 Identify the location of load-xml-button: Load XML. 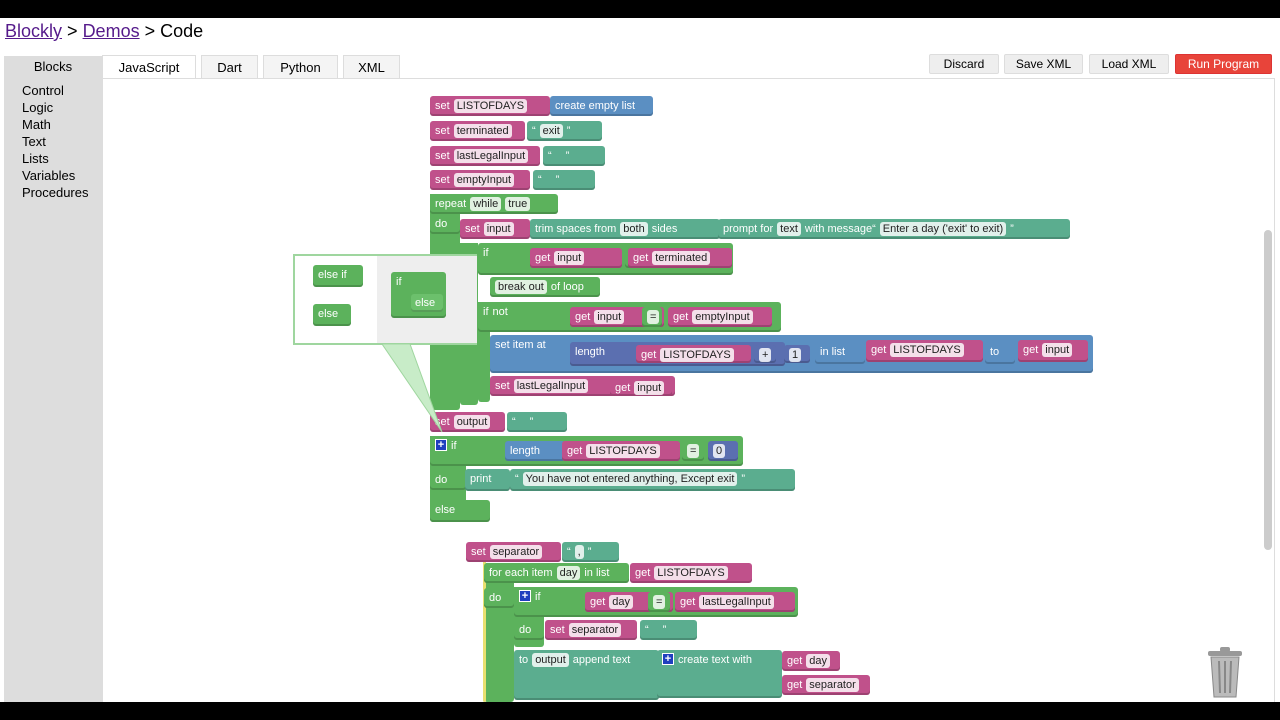
(1129, 64).